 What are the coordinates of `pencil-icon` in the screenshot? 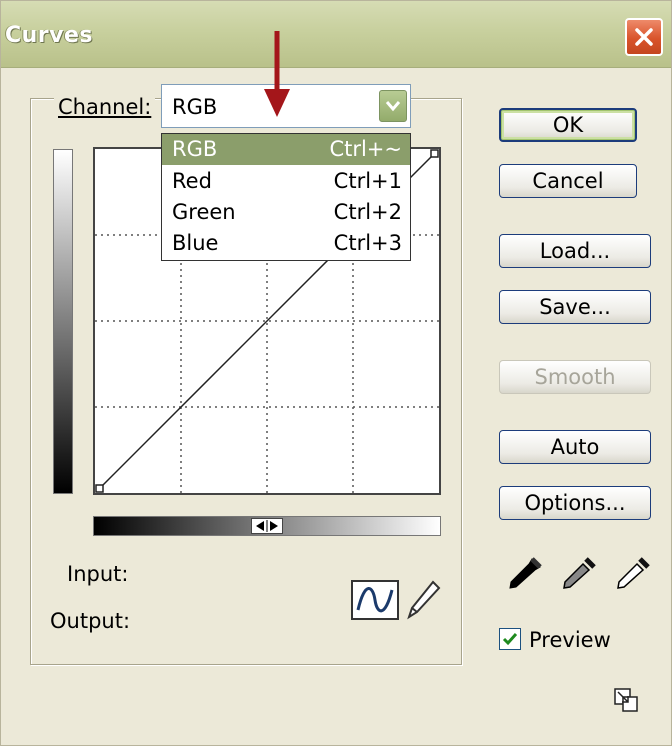 It's located at (424, 600).